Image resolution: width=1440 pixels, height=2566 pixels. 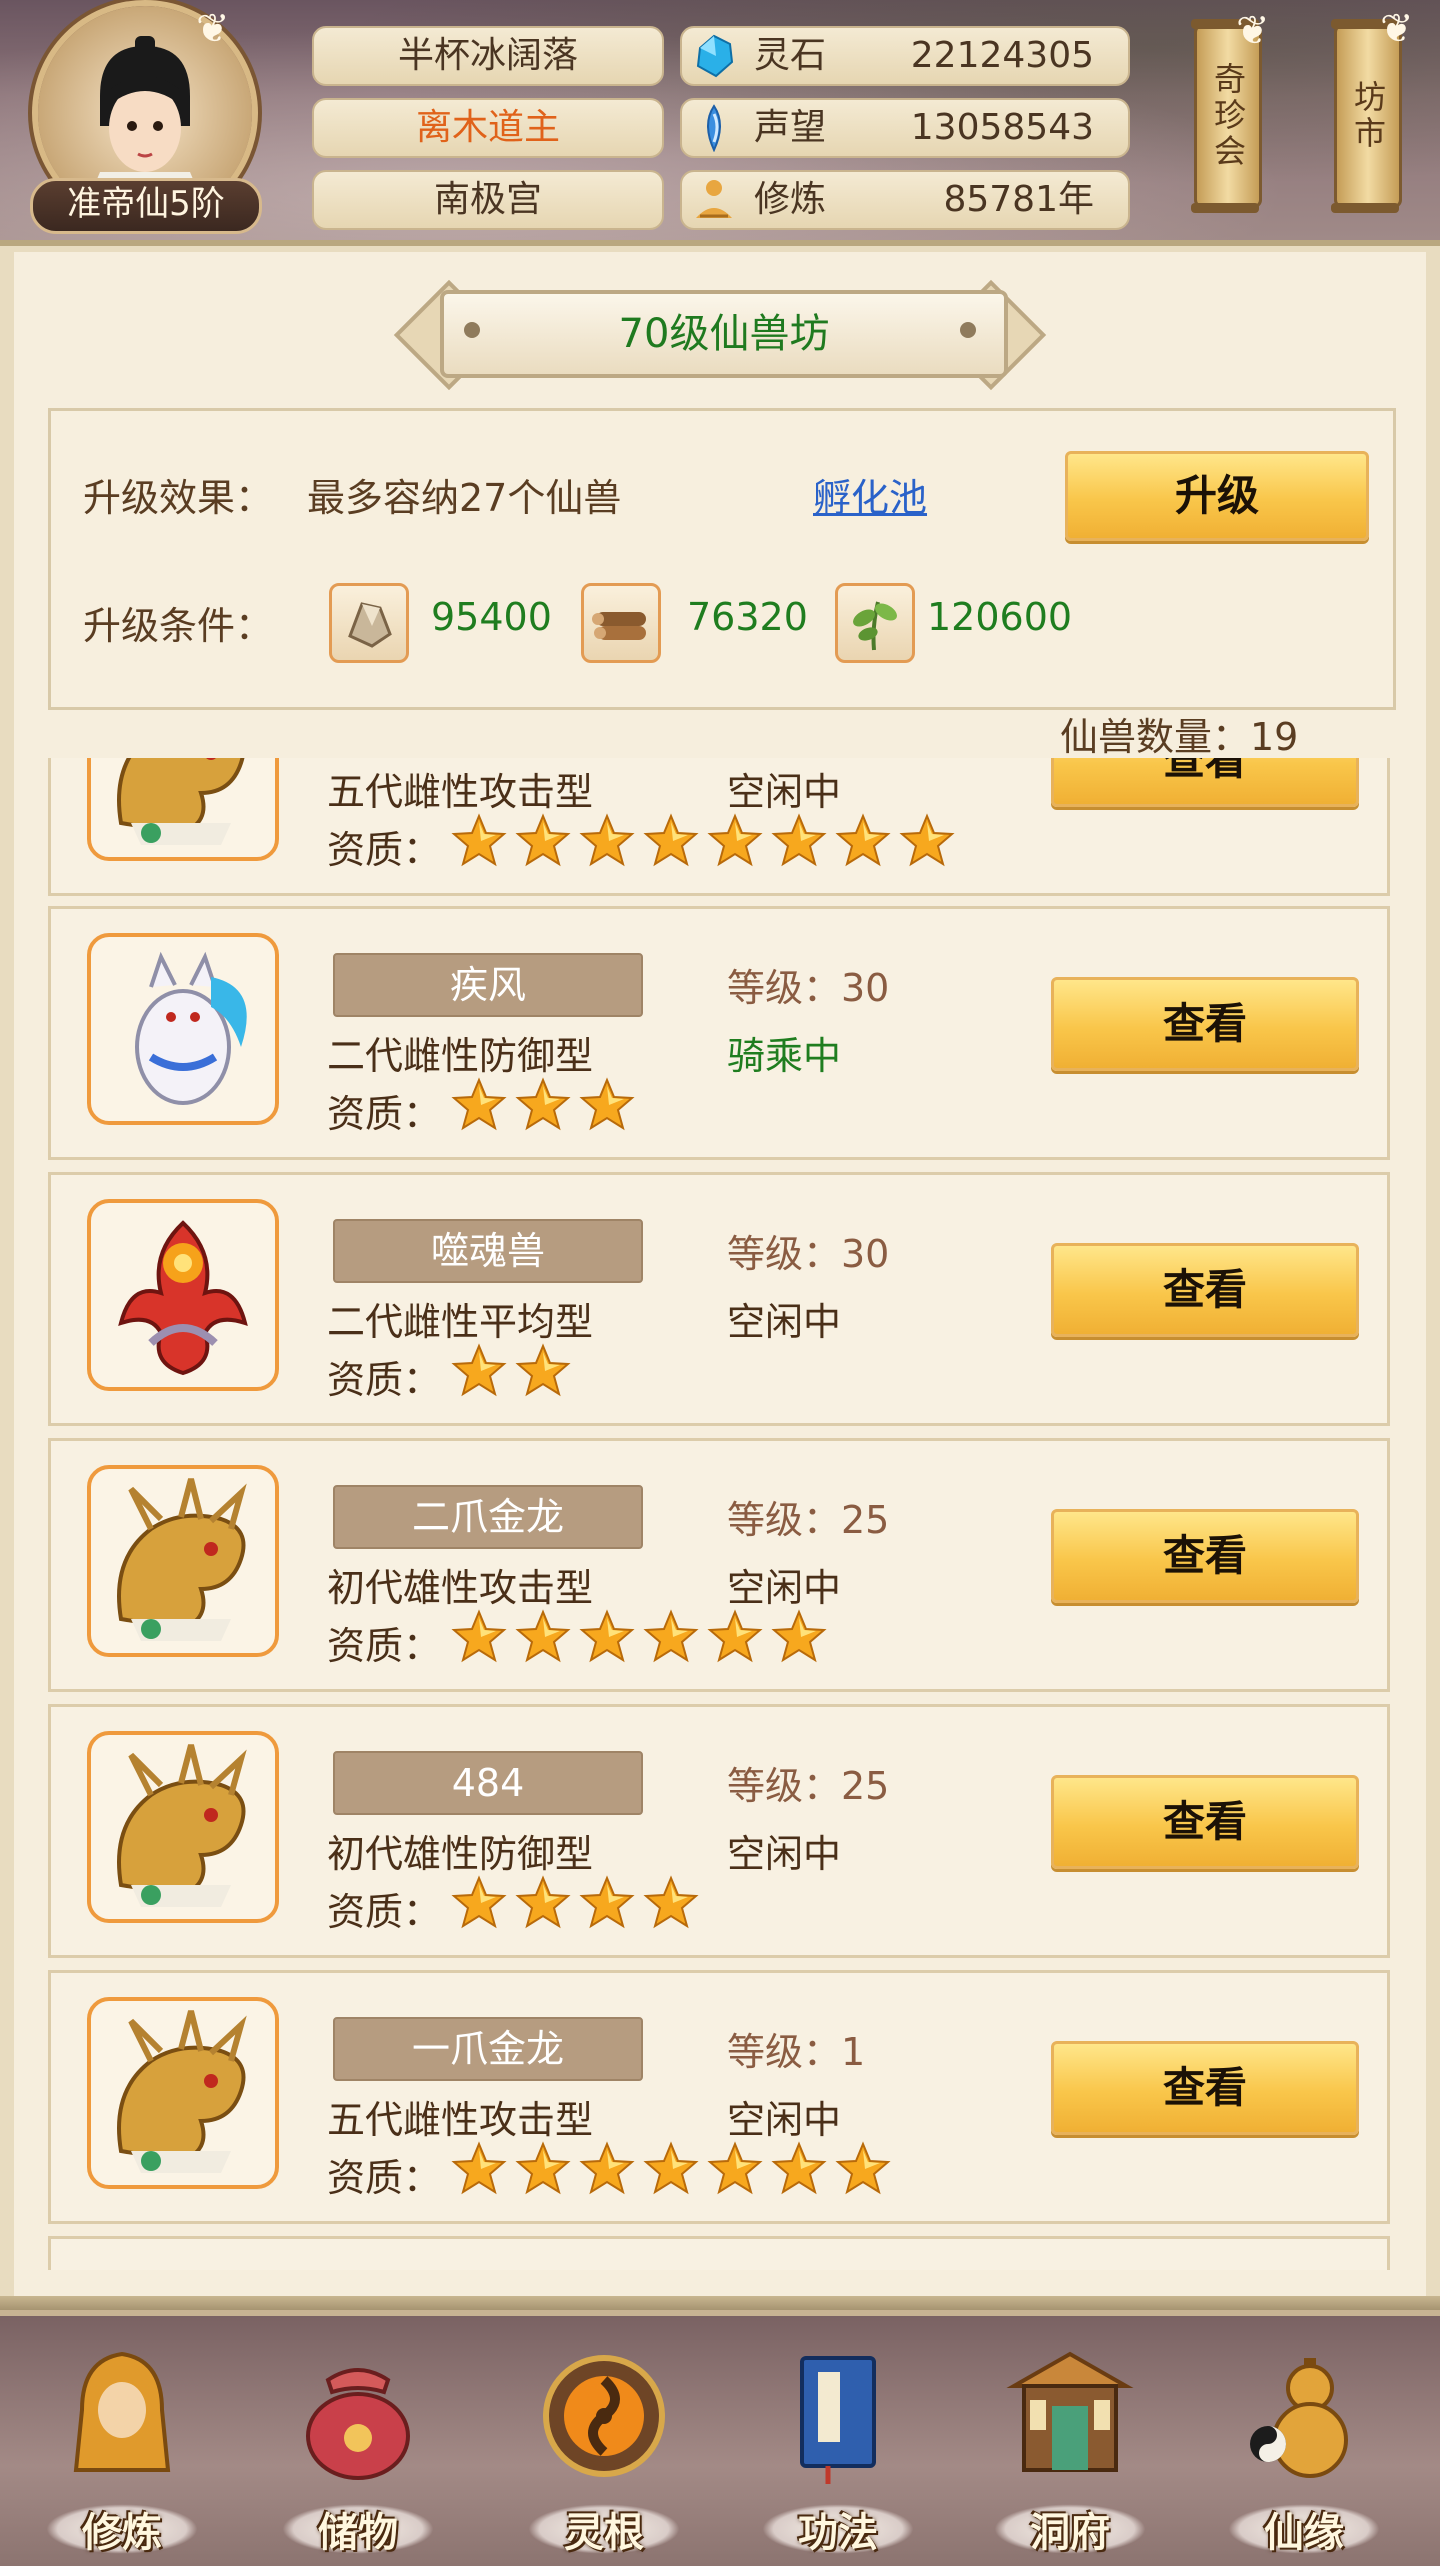 I want to click on beast-type: 初代雄性攻击型, so click(x=460, y=1588).